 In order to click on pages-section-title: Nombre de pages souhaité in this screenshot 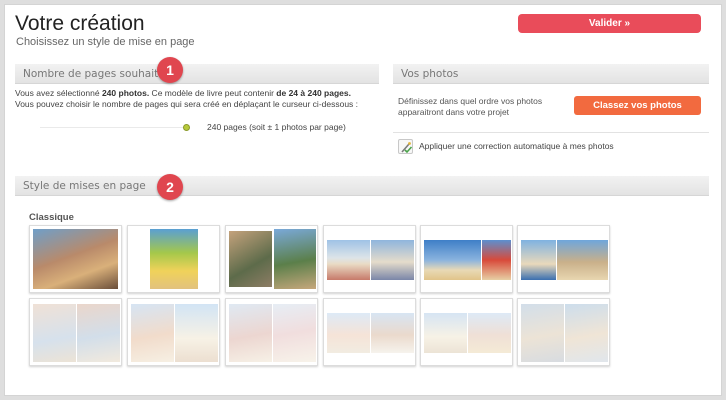, I will do `click(94, 74)`.